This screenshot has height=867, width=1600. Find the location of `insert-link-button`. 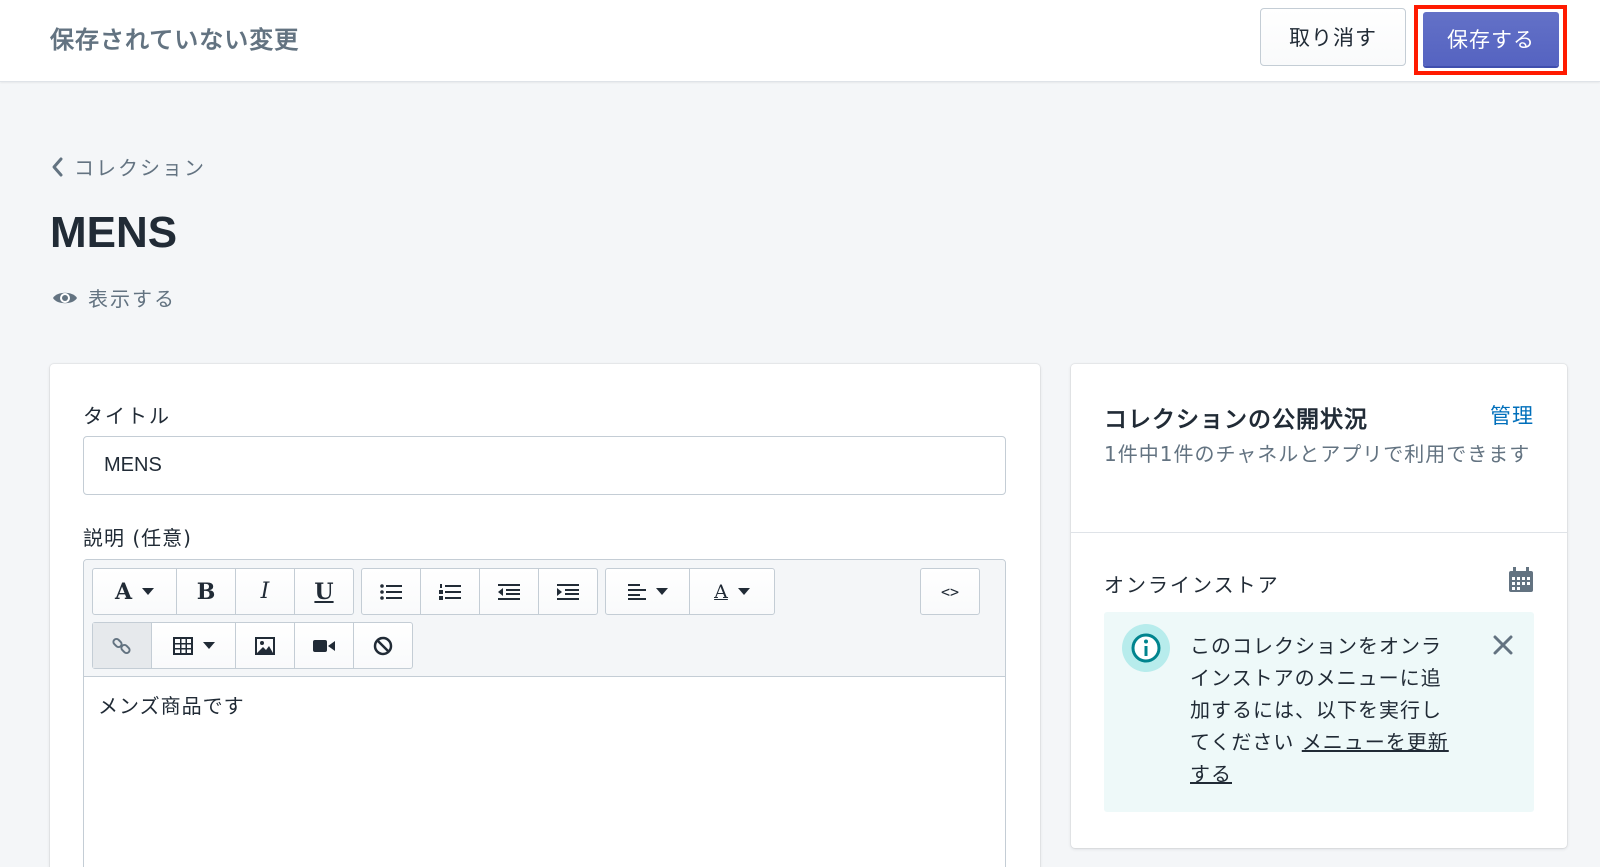

insert-link-button is located at coordinates (122, 645).